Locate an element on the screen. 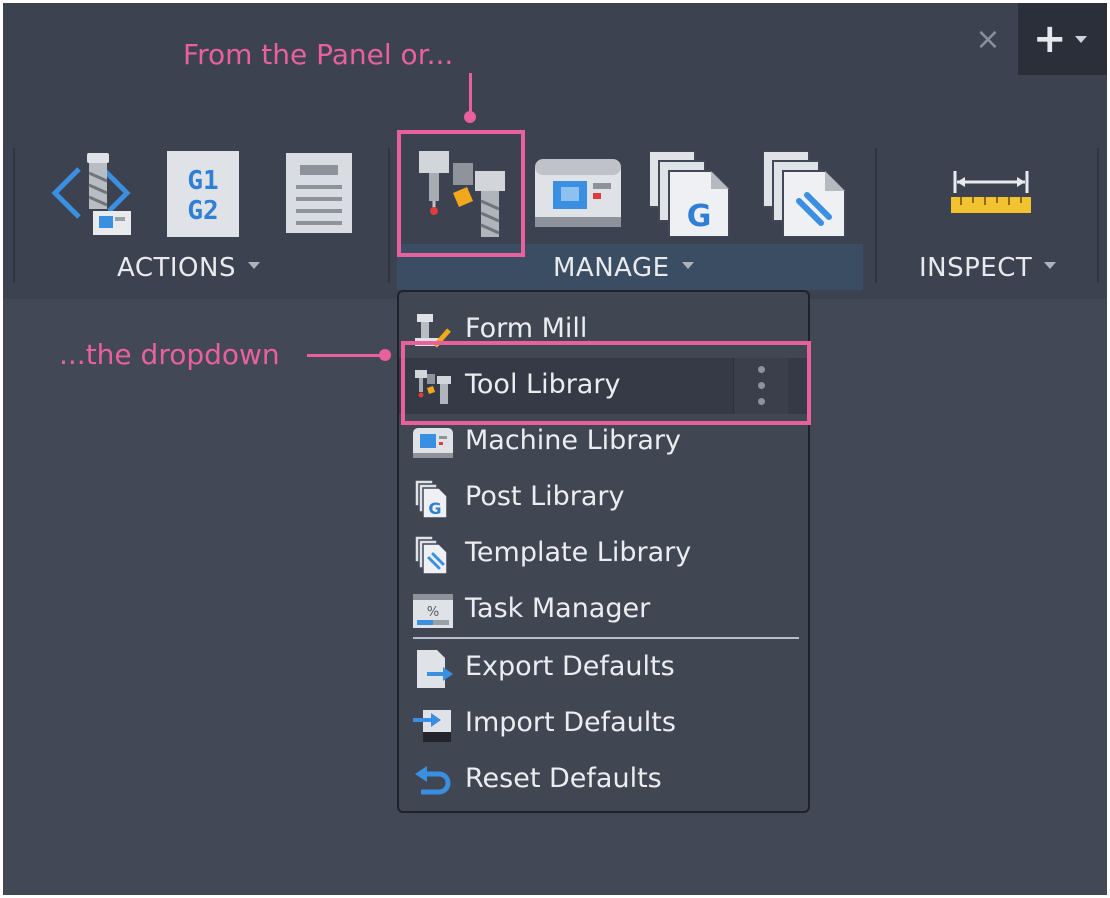 This screenshot has width=1110, height=898. g1-g2-icon: G1 G2 is located at coordinates (203, 194).